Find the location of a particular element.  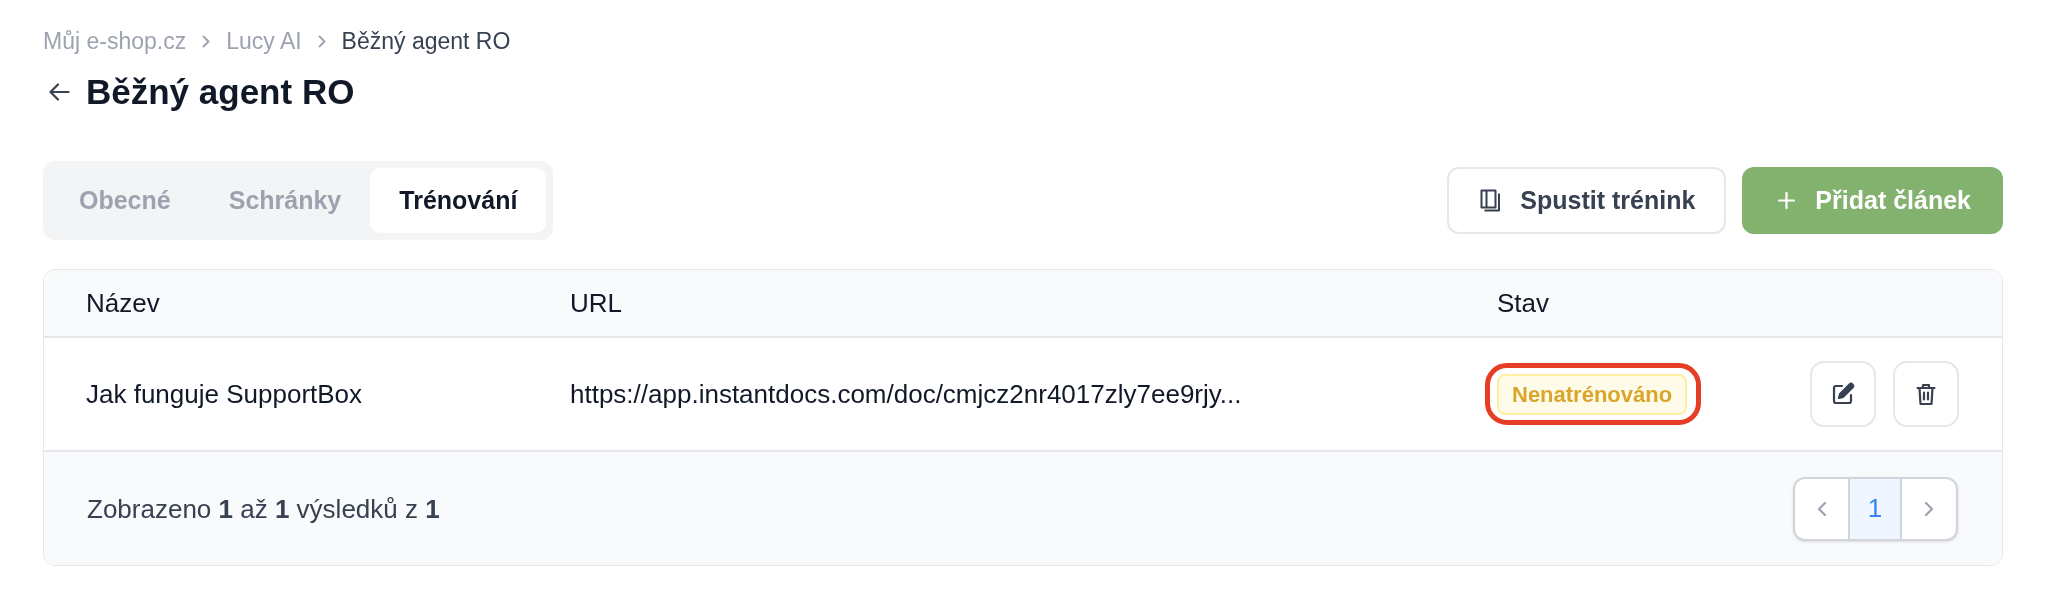

plus-icon is located at coordinates (1787, 200).